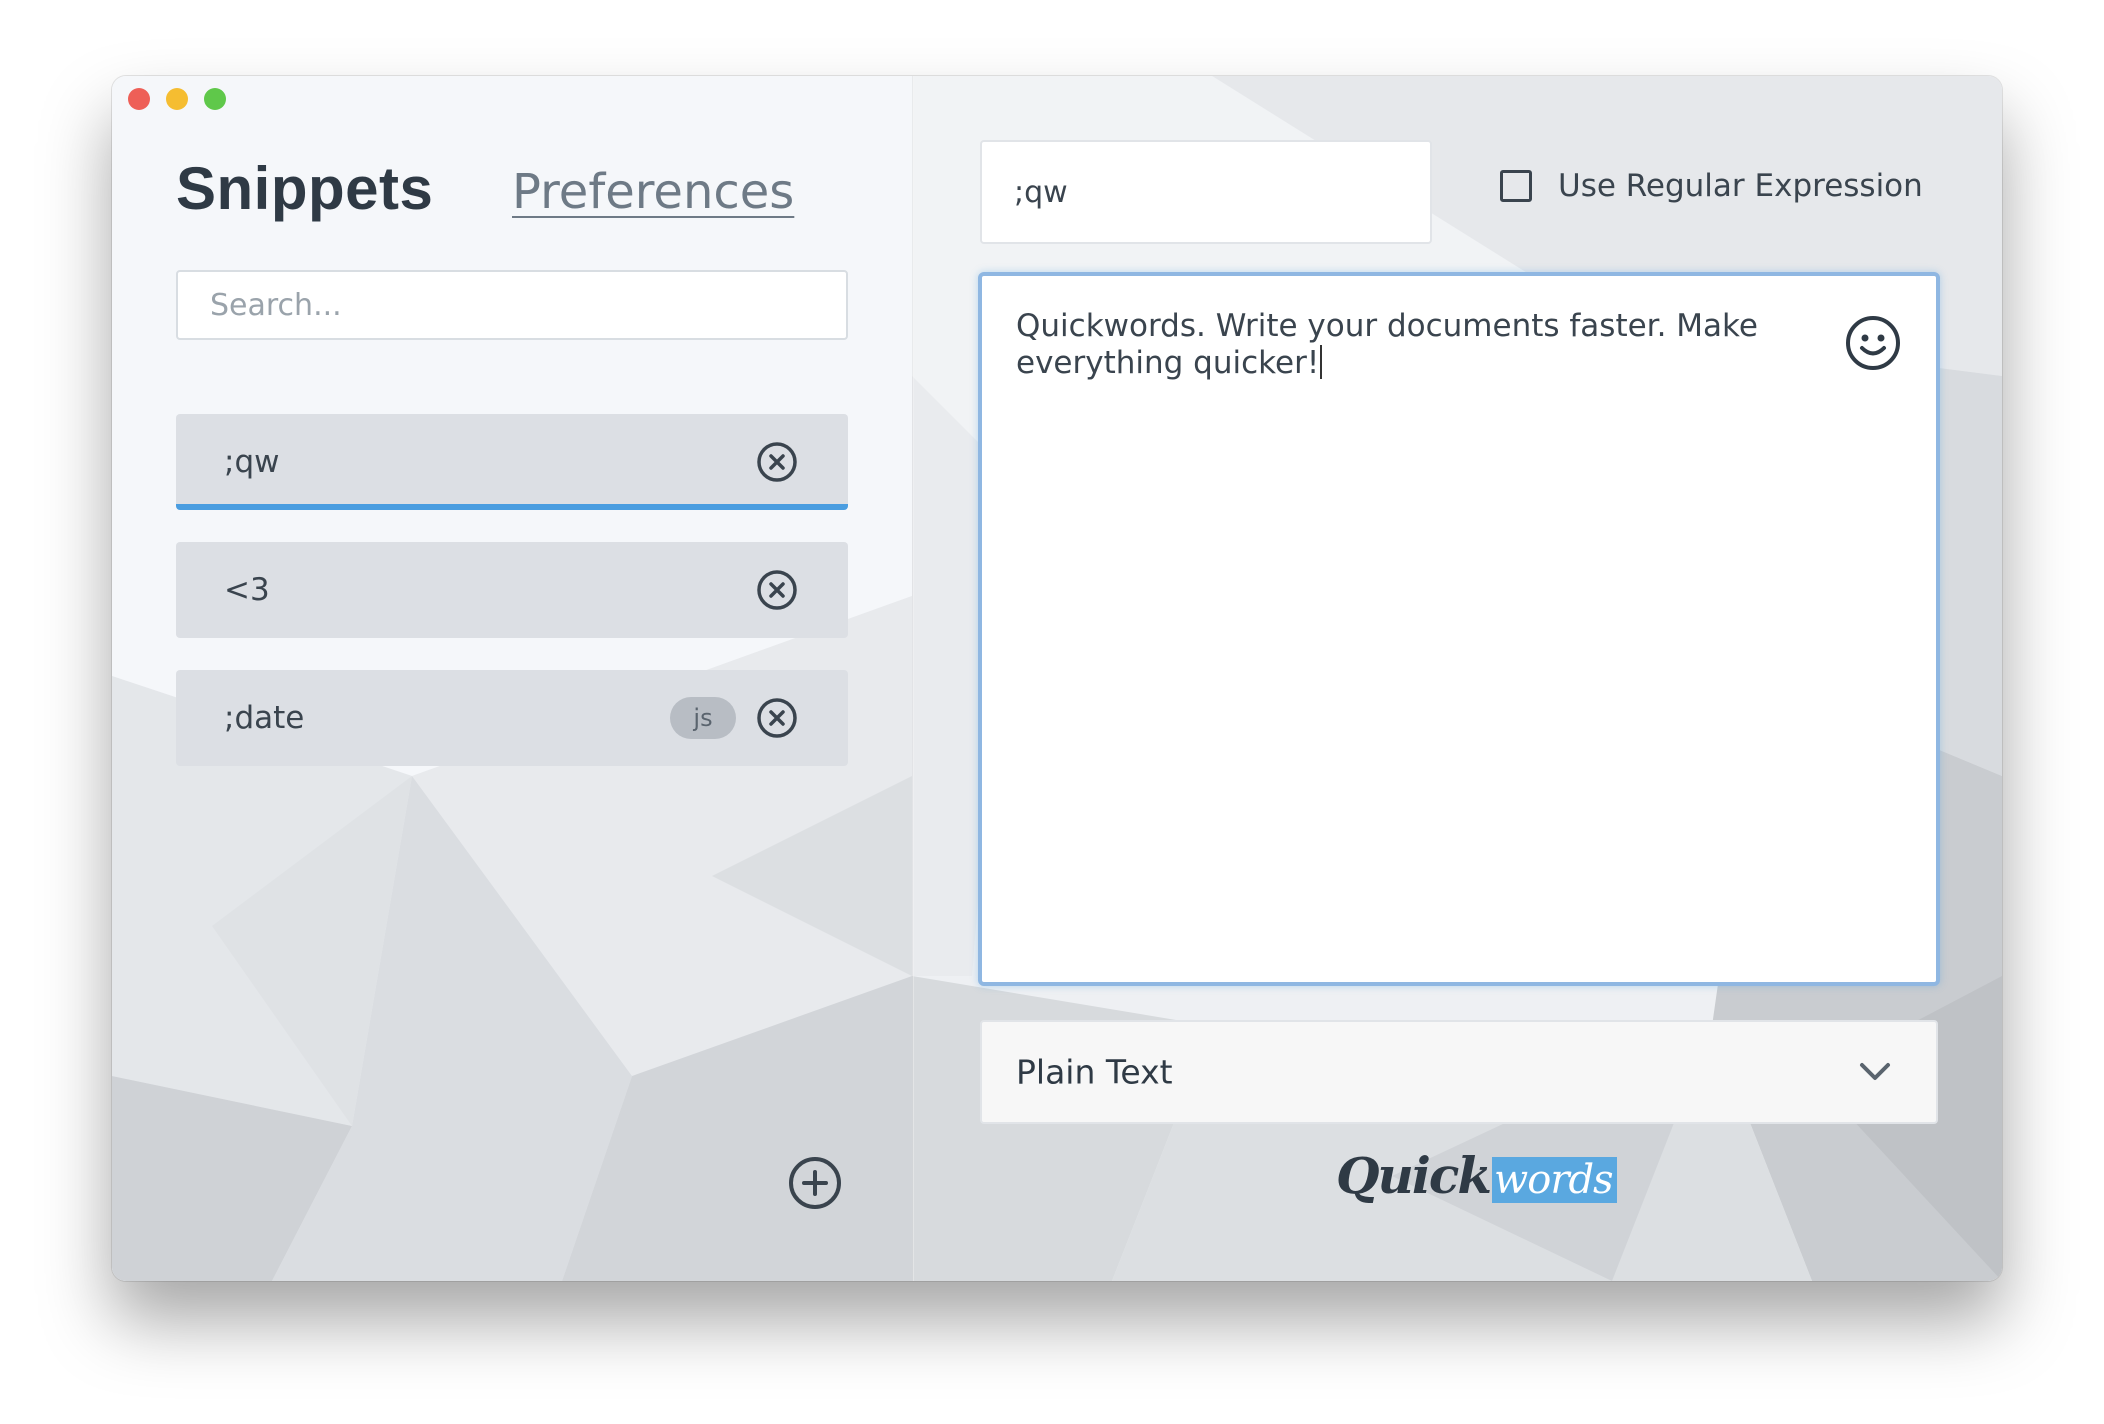 This screenshot has height=1424, width=2104. Describe the element at coordinates (305, 188) in the screenshot. I see `page-title: Snippets` at that location.